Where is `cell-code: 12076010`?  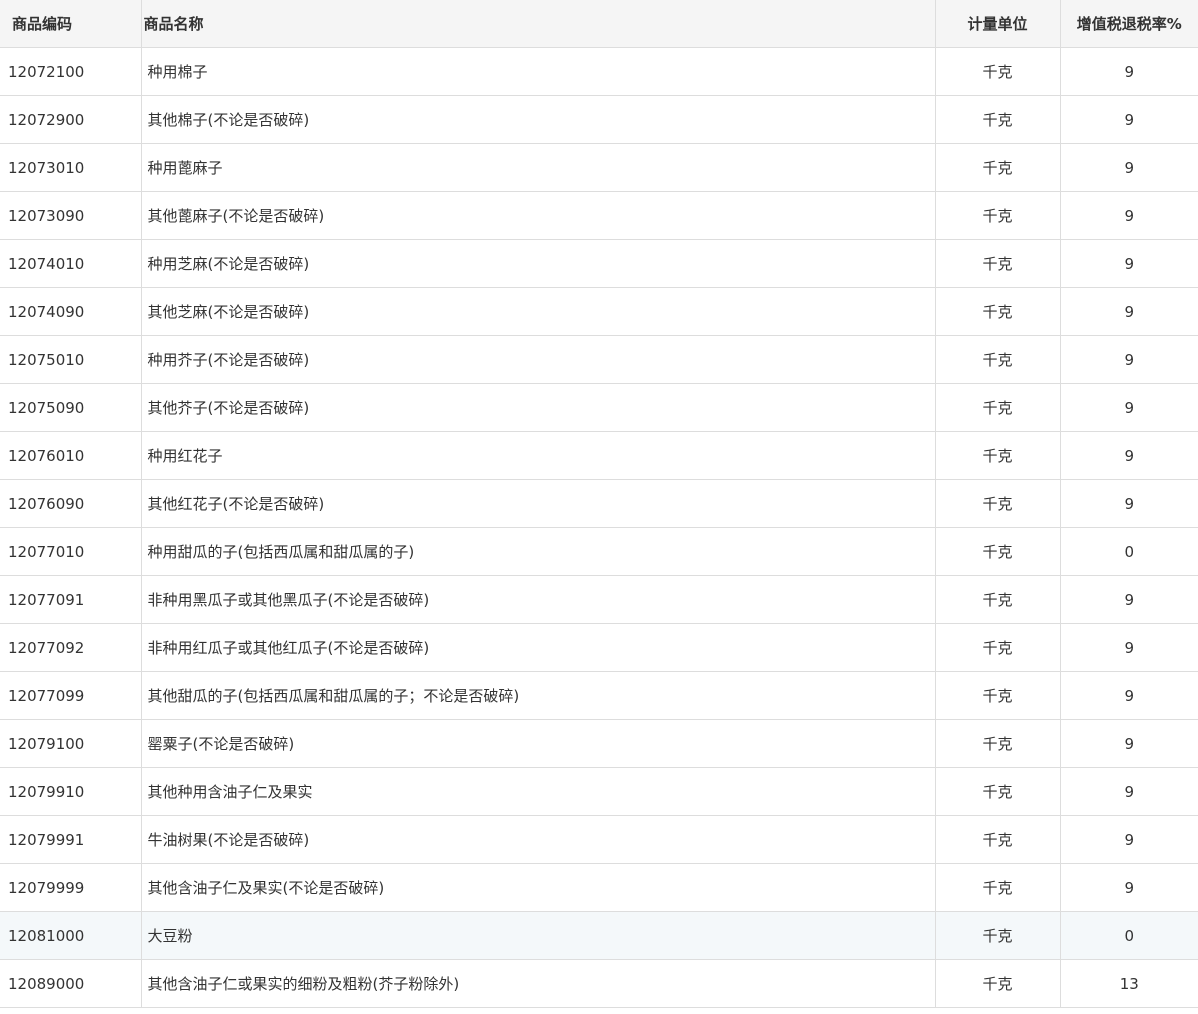 cell-code: 12076010 is located at coordinates (71, 455).